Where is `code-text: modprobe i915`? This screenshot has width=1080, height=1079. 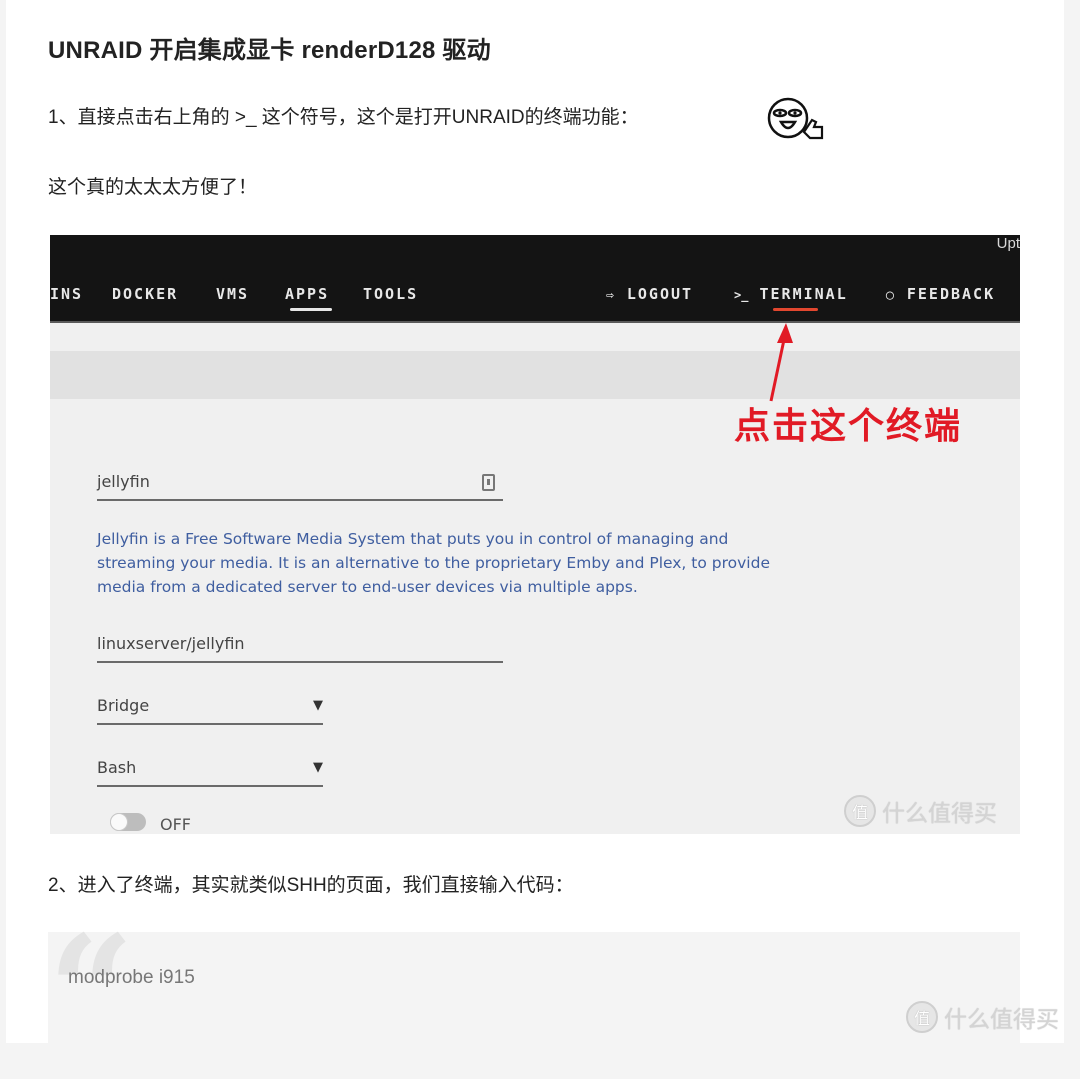
code-text: modprobe i915 is located at coordinates (131, 977).